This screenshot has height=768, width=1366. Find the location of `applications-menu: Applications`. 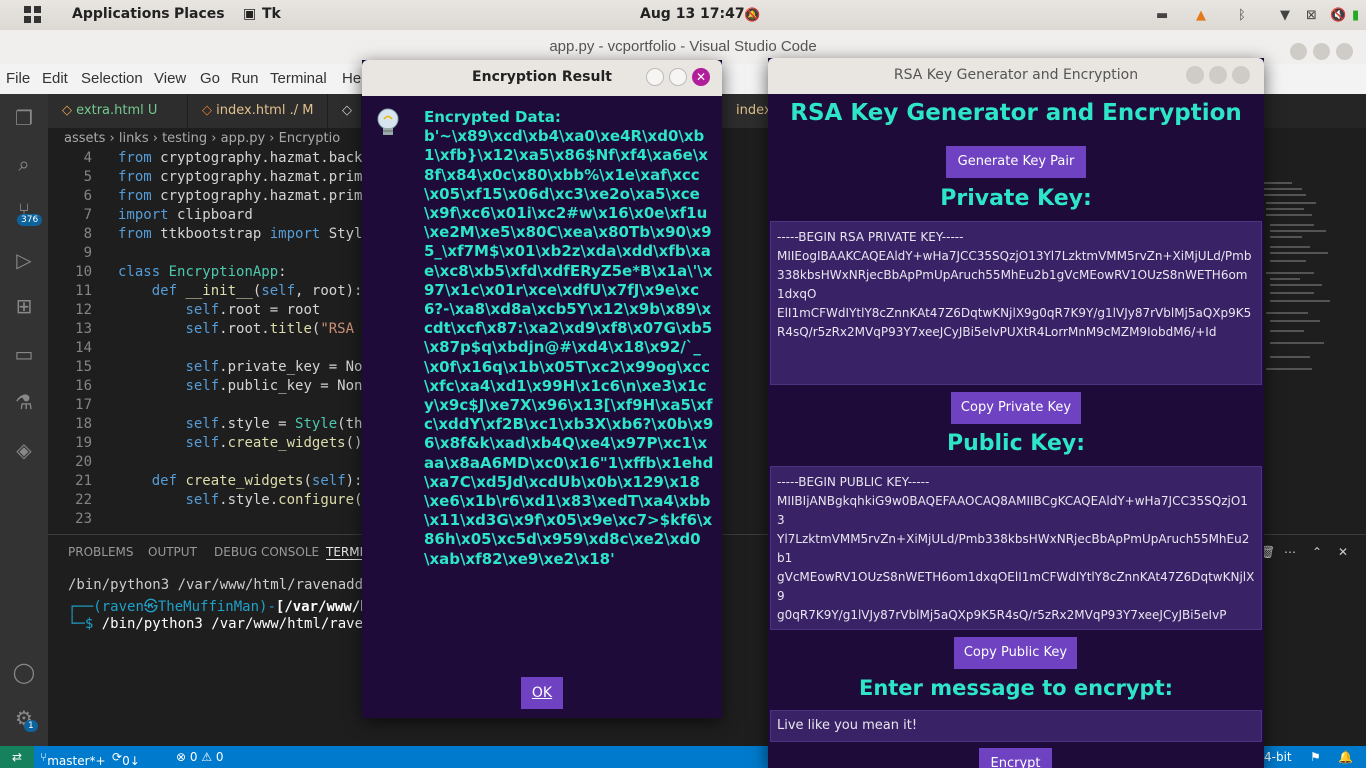

applications-menu: Applications is located at coordinates (121, 14).